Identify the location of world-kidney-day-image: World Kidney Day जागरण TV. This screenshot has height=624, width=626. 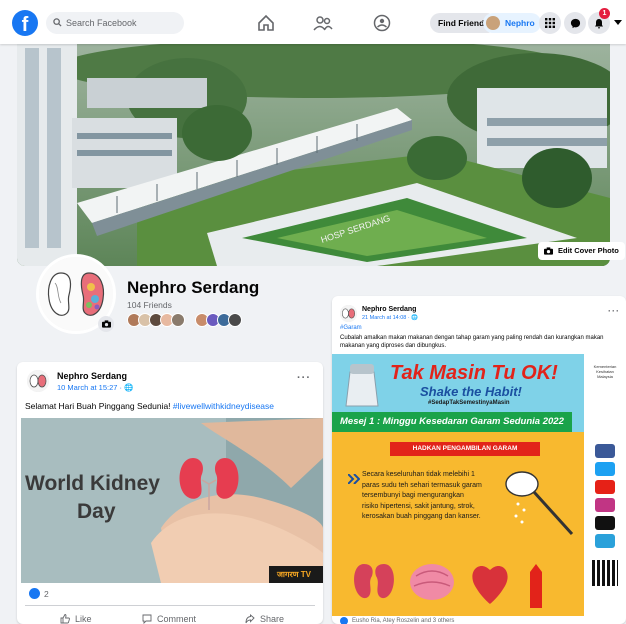
(172, 500).